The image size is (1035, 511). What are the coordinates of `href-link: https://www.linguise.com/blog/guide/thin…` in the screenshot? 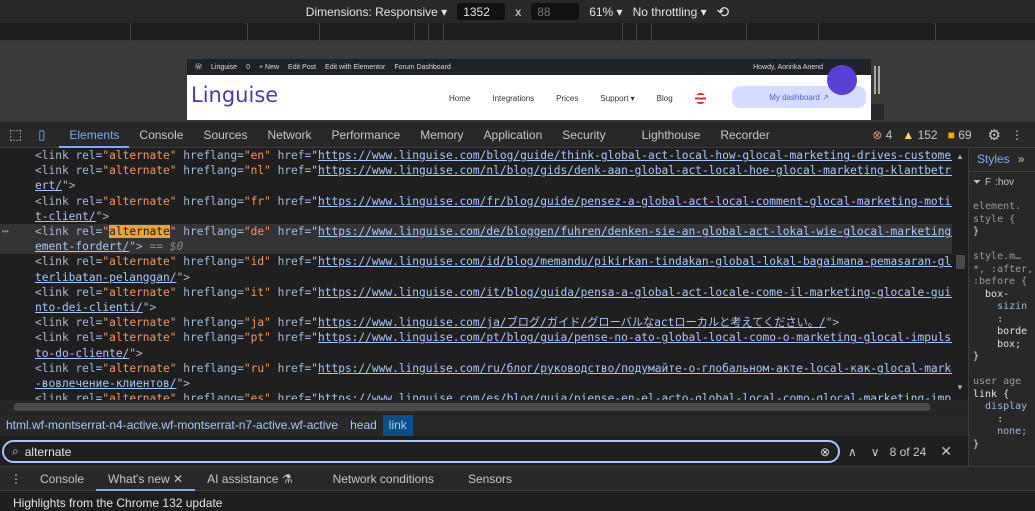 It's located at (635, 155).